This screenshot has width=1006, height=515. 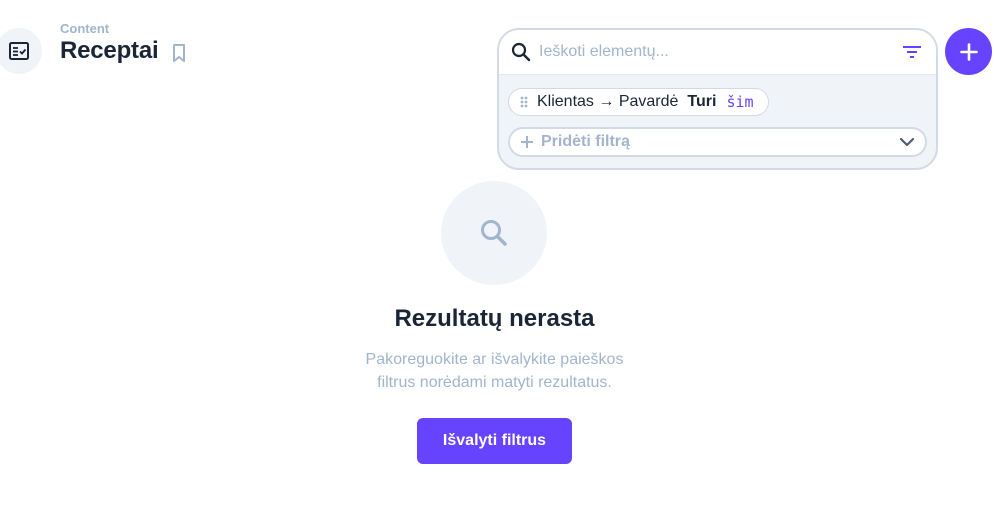 I want to click on search-input, so click(x=719, y=52).